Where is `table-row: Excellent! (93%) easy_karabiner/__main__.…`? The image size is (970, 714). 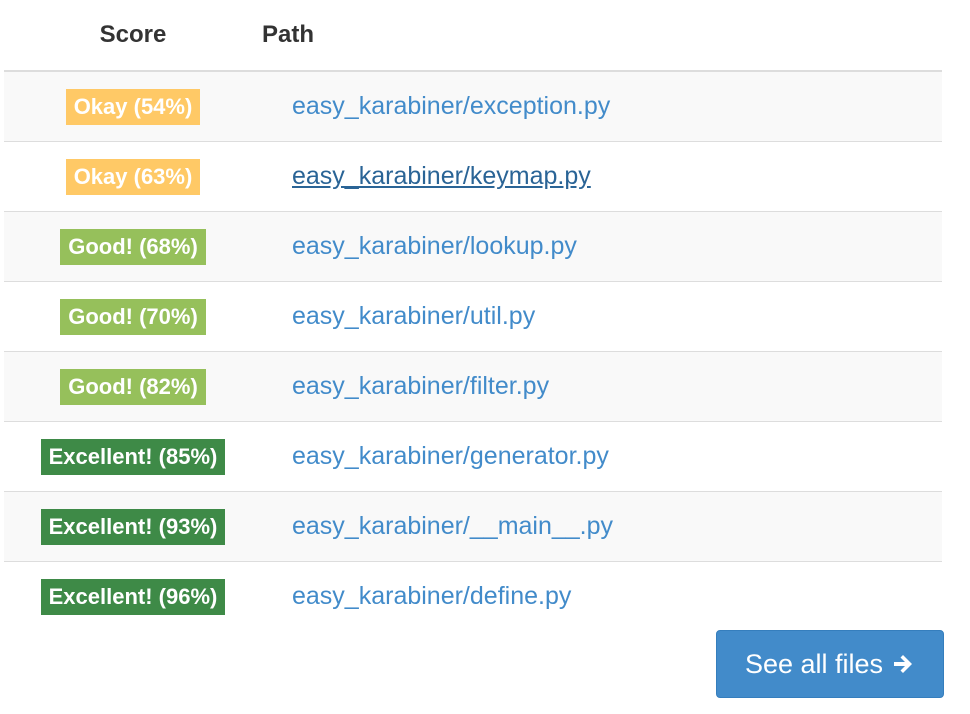
table-row: Excellent! (93%) easy_karabiner/__main__.… is located at coordinates (473, 526).